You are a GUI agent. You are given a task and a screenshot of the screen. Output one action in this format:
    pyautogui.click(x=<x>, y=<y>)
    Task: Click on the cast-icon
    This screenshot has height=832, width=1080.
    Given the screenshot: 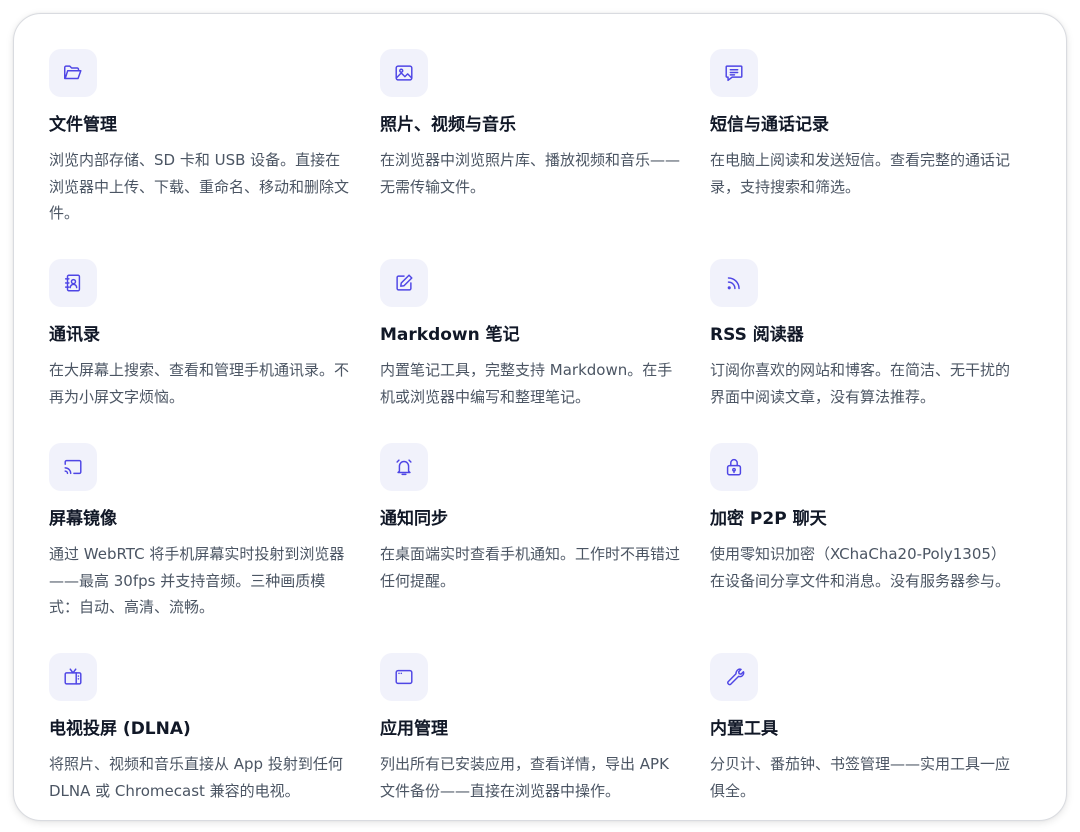 What is the action you would take?
    pyautogui.click(x=73, y=467)
    